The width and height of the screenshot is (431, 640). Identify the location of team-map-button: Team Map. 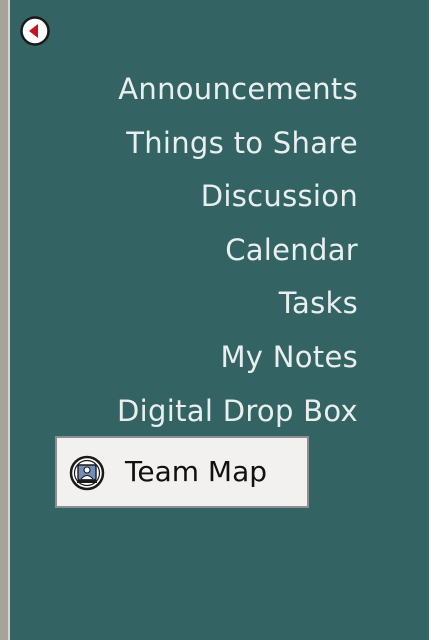
(182, 472).